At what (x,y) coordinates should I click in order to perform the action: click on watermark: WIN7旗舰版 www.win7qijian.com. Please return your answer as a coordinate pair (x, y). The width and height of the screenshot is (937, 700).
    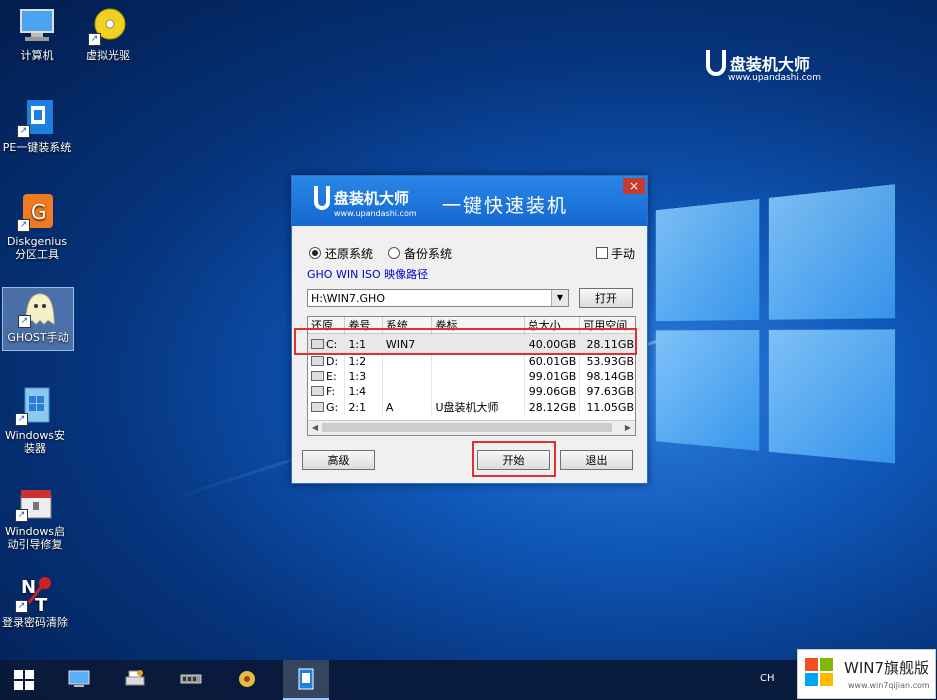
    Looking at the image, I should click on (866, 674).